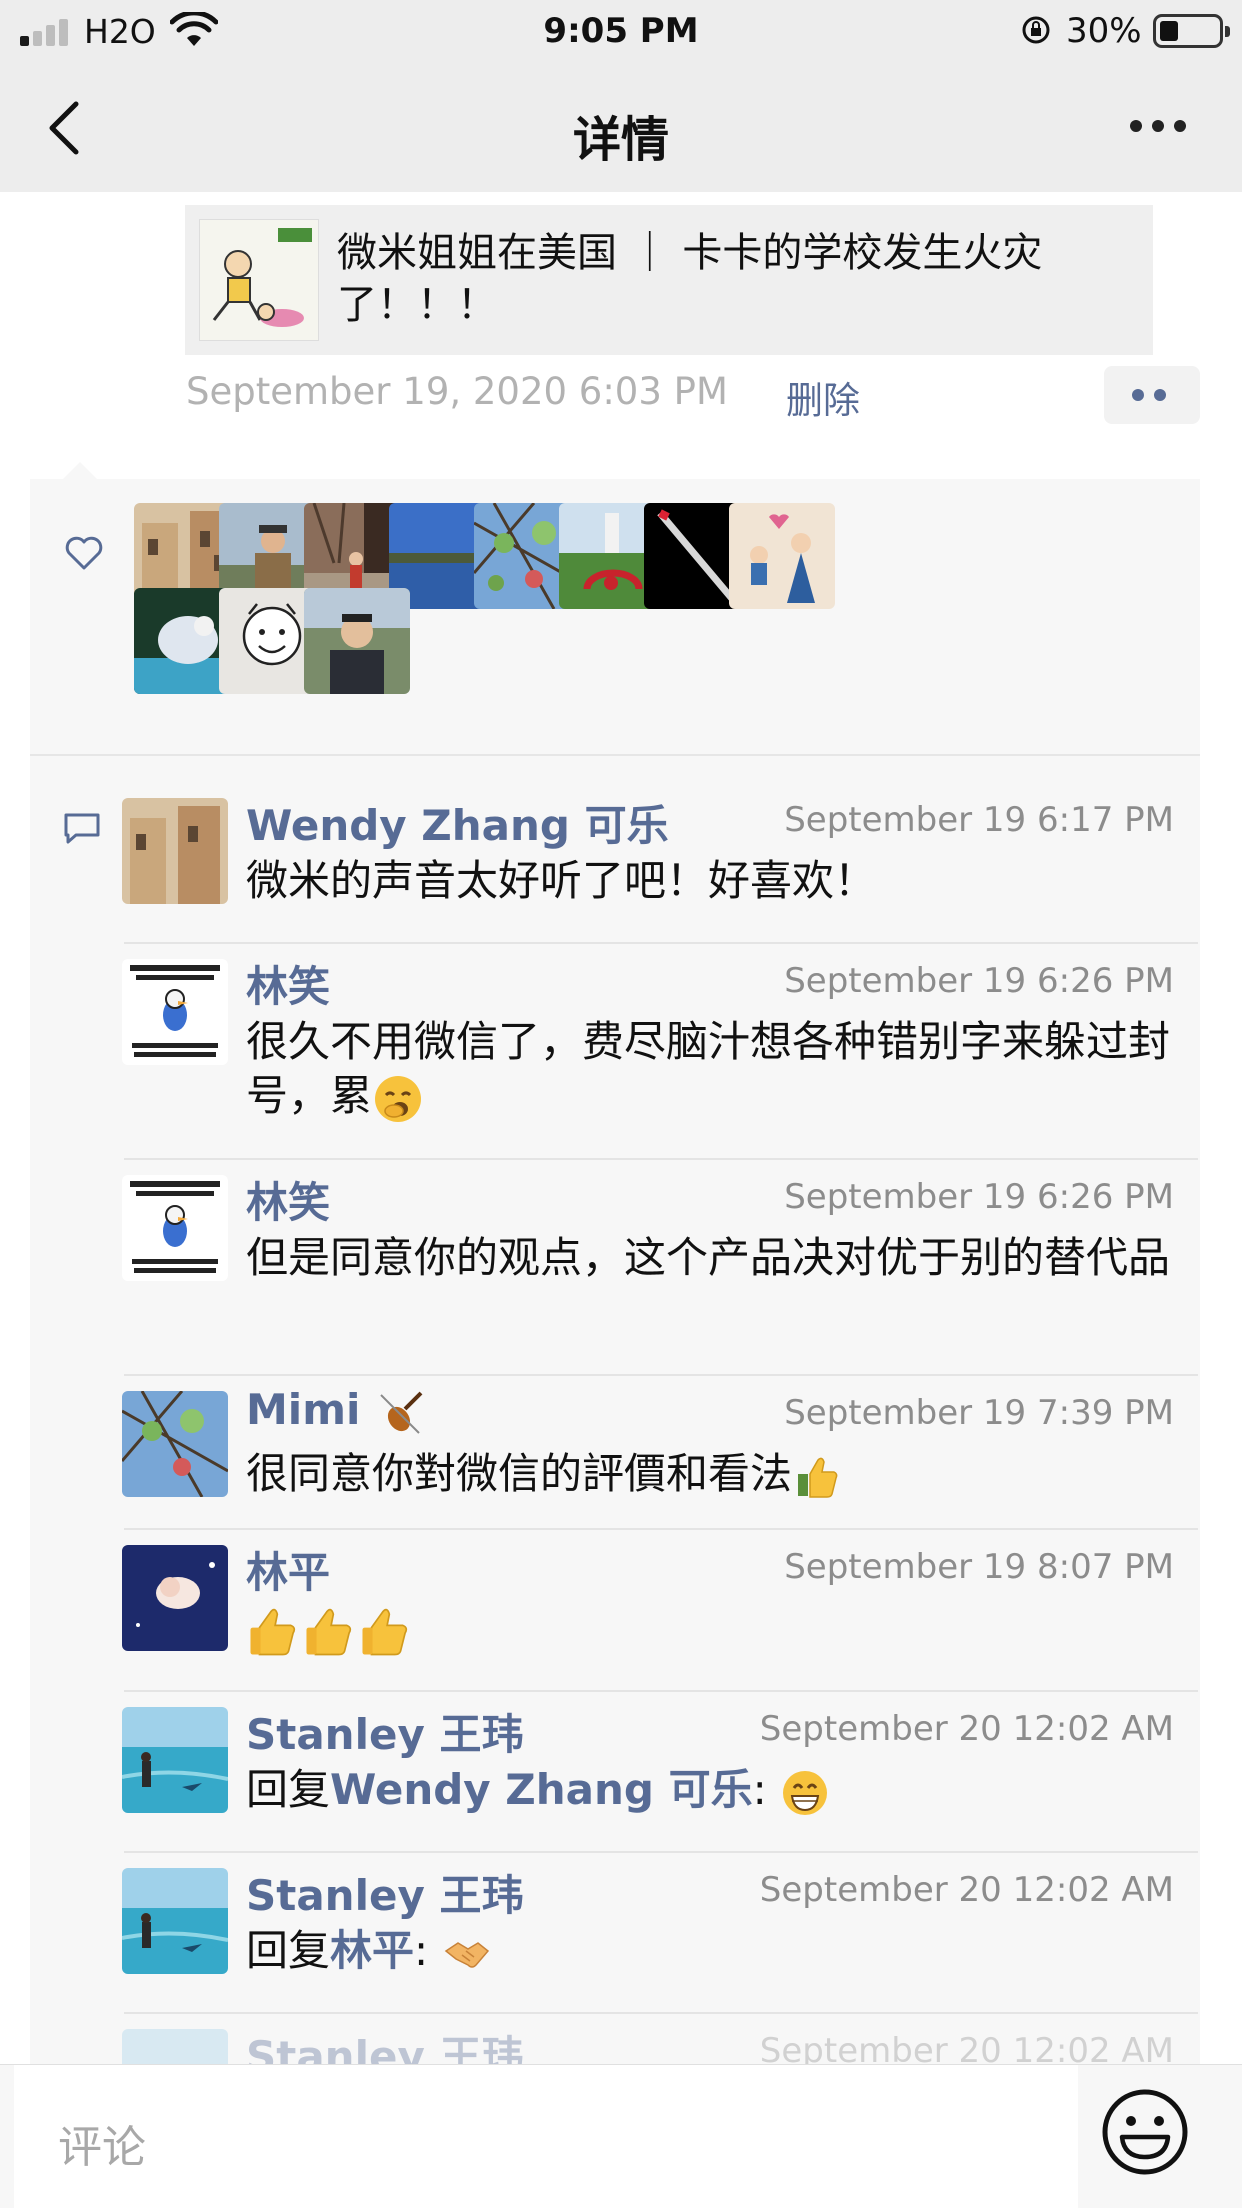  I want to click on commenter-name: 林平, so click(288, 1569).